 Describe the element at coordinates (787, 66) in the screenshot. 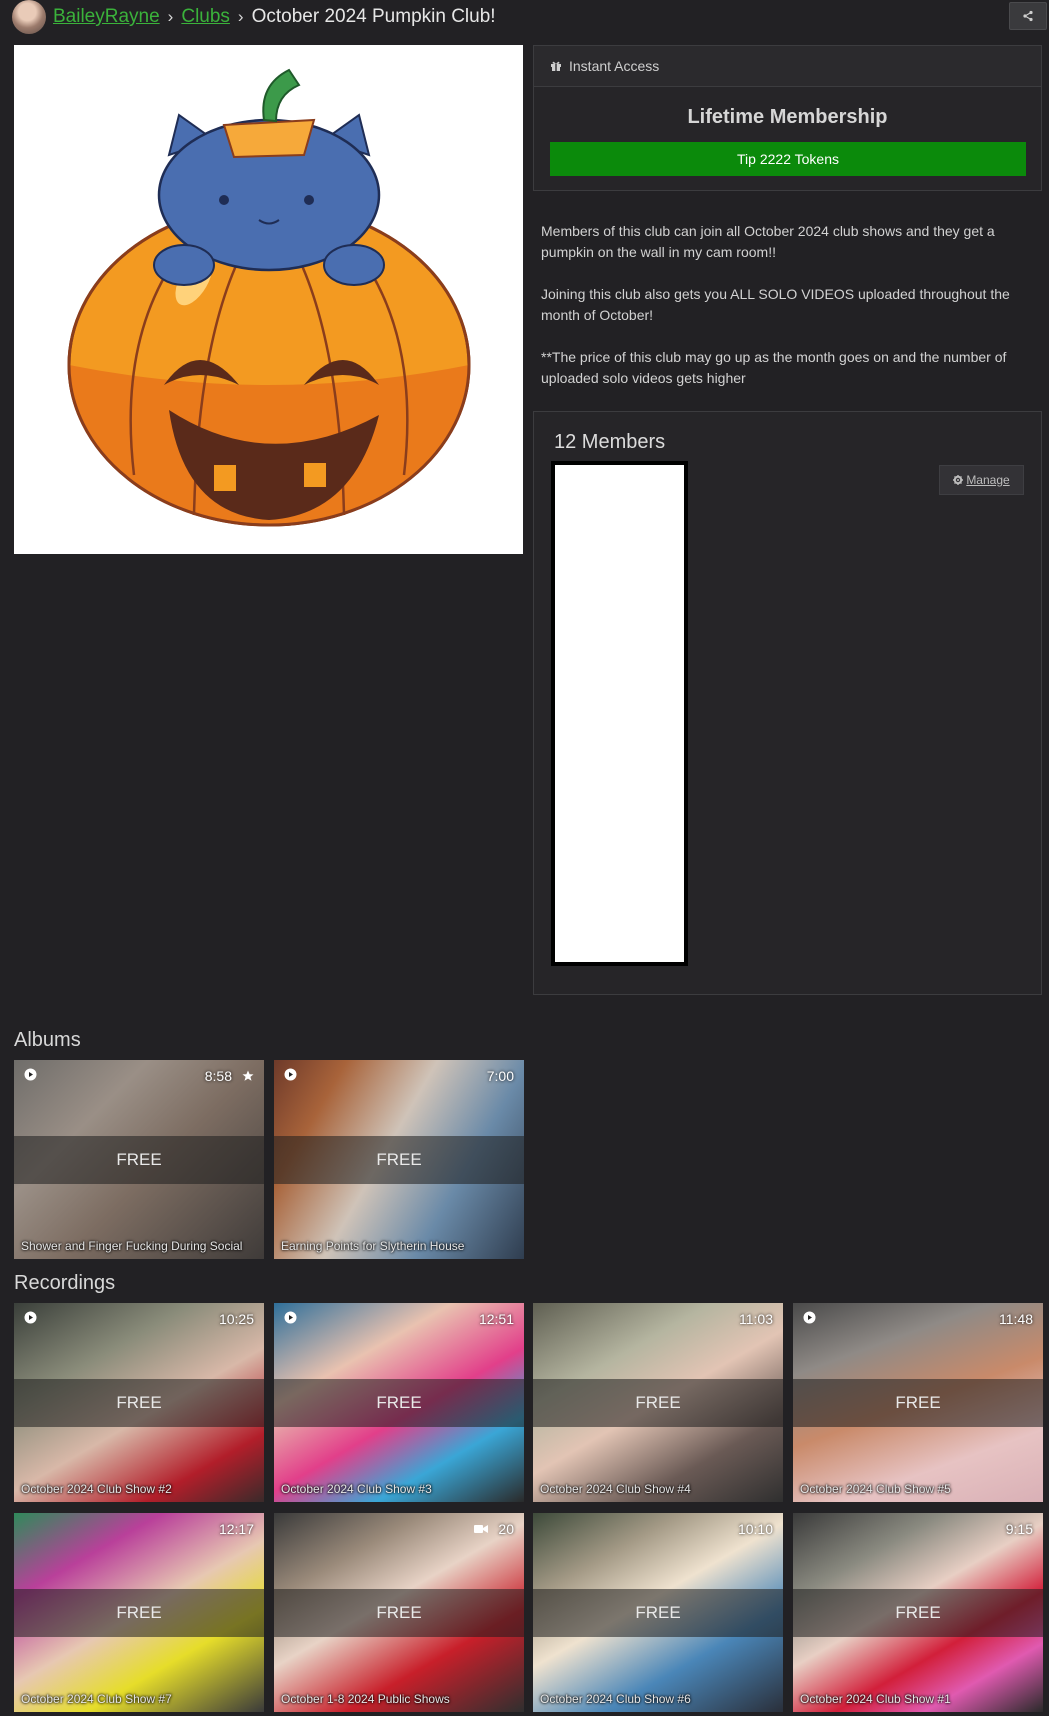

I see `instant-access-header: Instant Access` at that location.